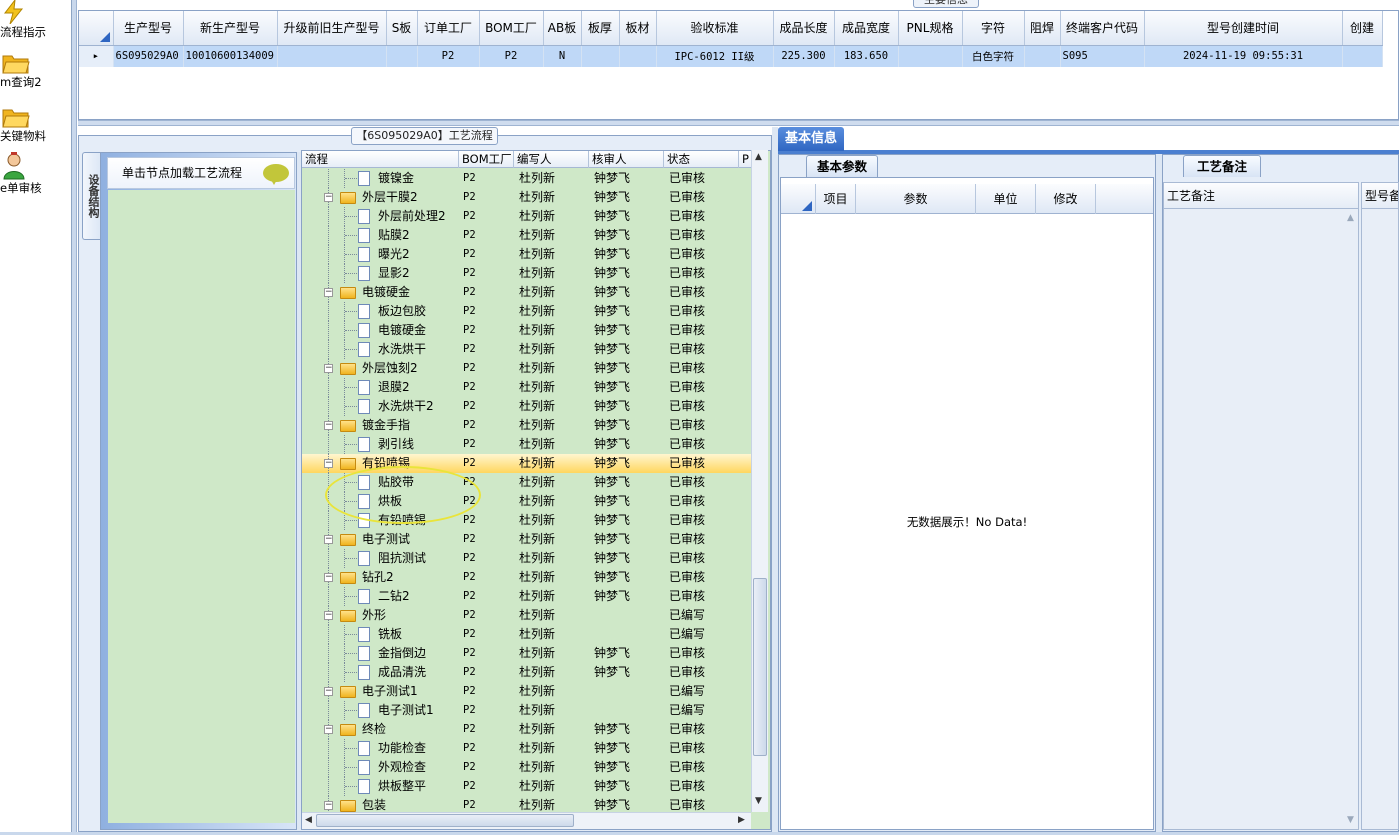 Image resolution: width=1399 pixels, height=835 pixels. Describe the element at coordinates (527, 729) in the screenshot. I see `tree-row: − 终检 P2 杜列新 钟梦飞 已审核` at that location.